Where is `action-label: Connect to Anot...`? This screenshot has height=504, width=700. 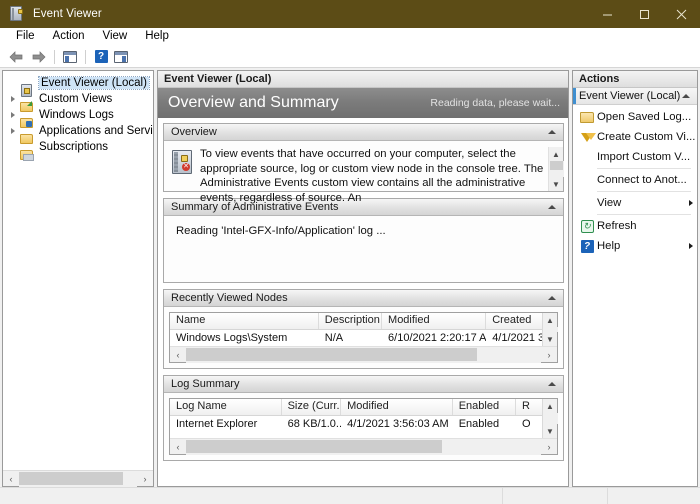 action-label: Connect to Anot... is located at coordinates (642, 180).